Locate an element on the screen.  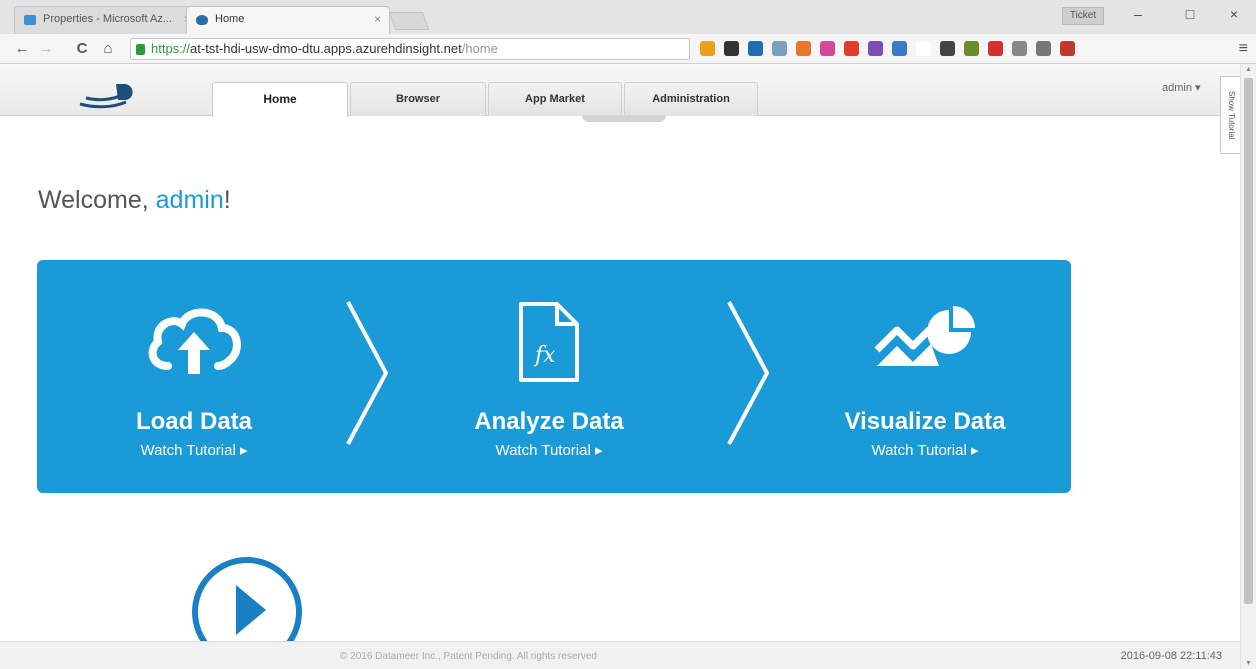
welcome-prefix: Welcome, is located at coordinates (97, 200).